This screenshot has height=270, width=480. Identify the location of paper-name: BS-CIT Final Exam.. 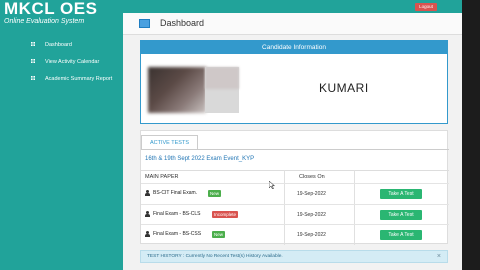
(175, 193).